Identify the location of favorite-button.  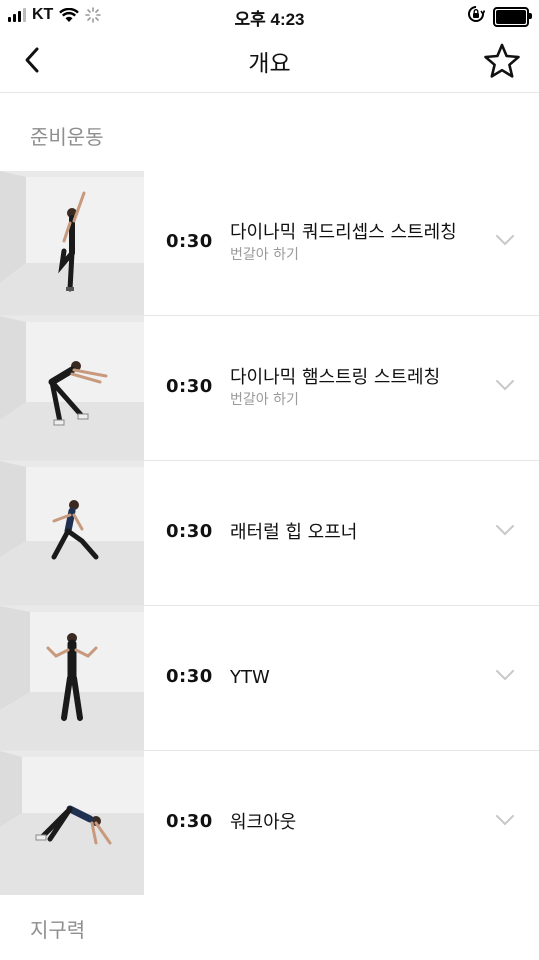
(502, 61).